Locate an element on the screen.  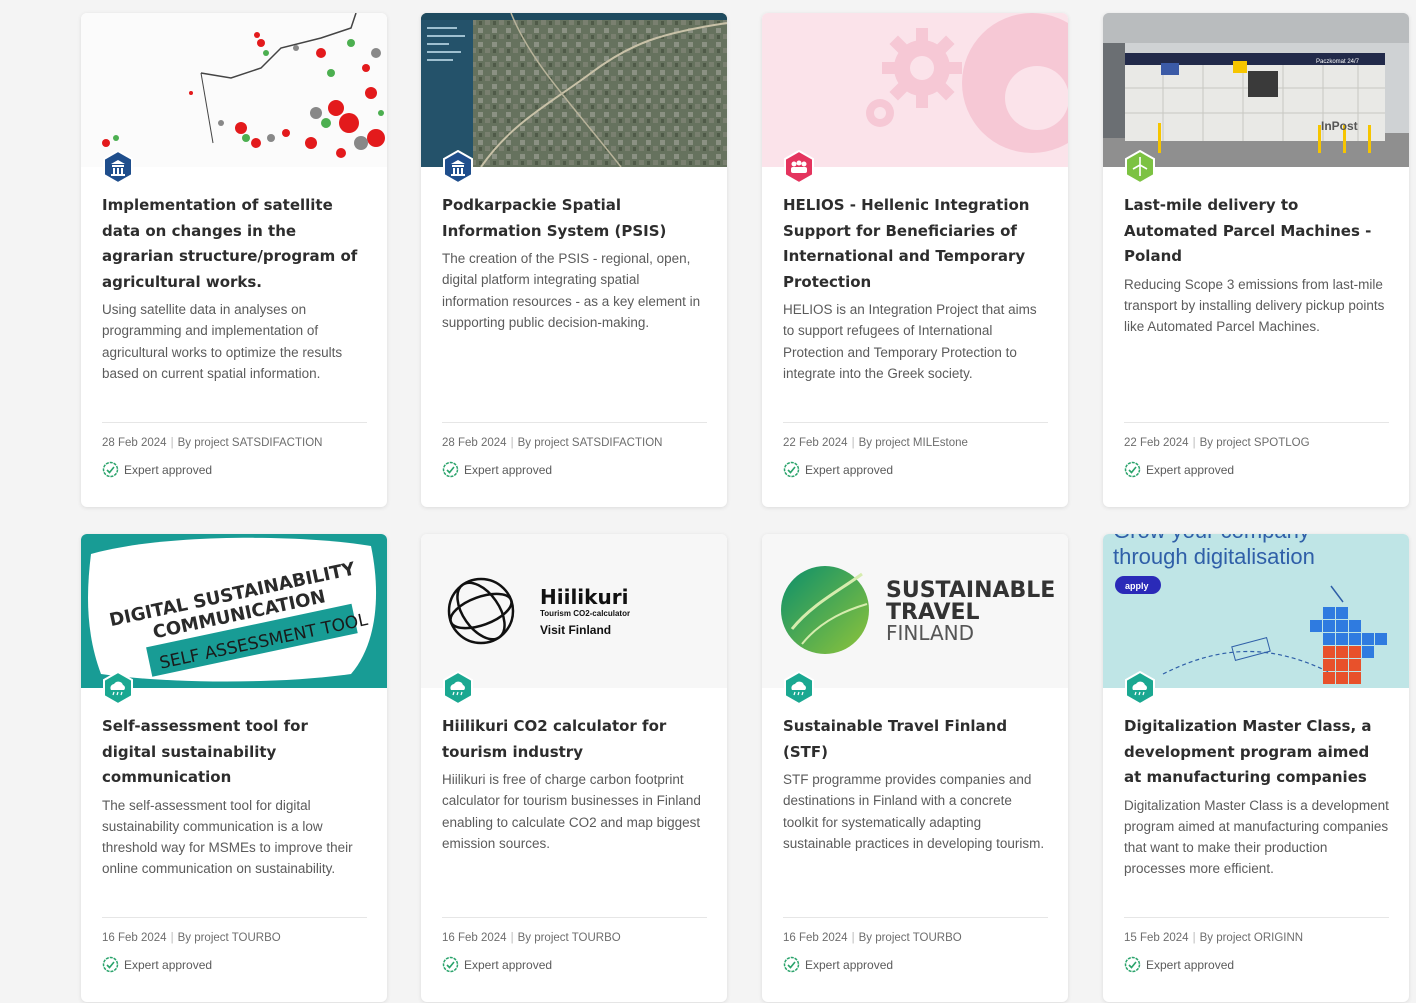
card-meta: 28 Feb 2024 | By project SATSDIFACTION is located at coordinates (552, 443).